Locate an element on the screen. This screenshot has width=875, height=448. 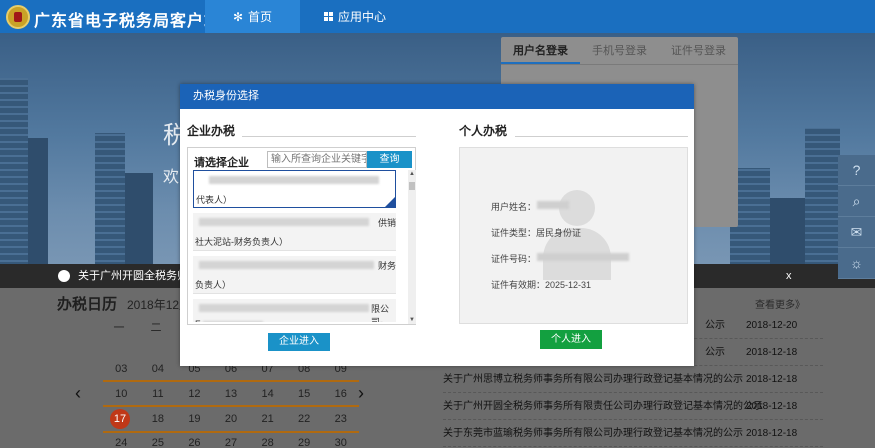
clock-icon is located at coordinates (64, 276).